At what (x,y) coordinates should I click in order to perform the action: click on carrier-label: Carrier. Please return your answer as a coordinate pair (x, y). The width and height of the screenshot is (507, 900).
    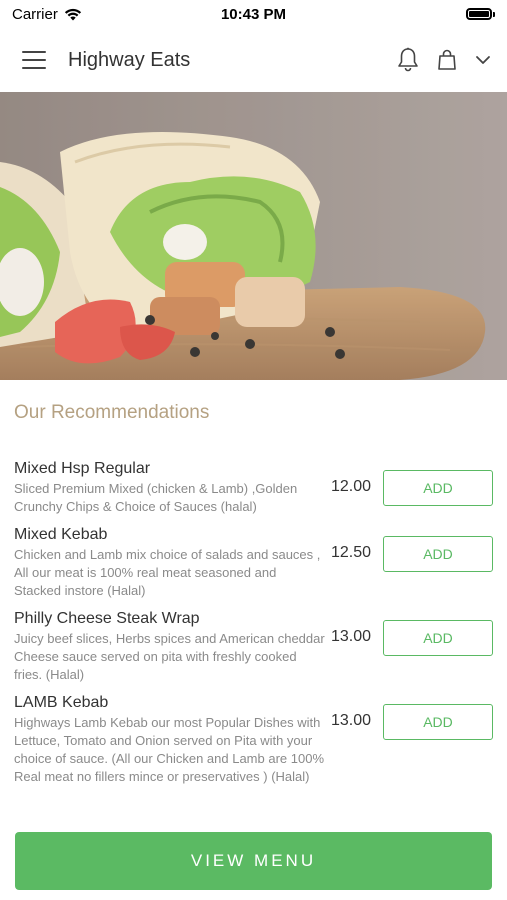
    Looking at the image, I should click on (35, 14).